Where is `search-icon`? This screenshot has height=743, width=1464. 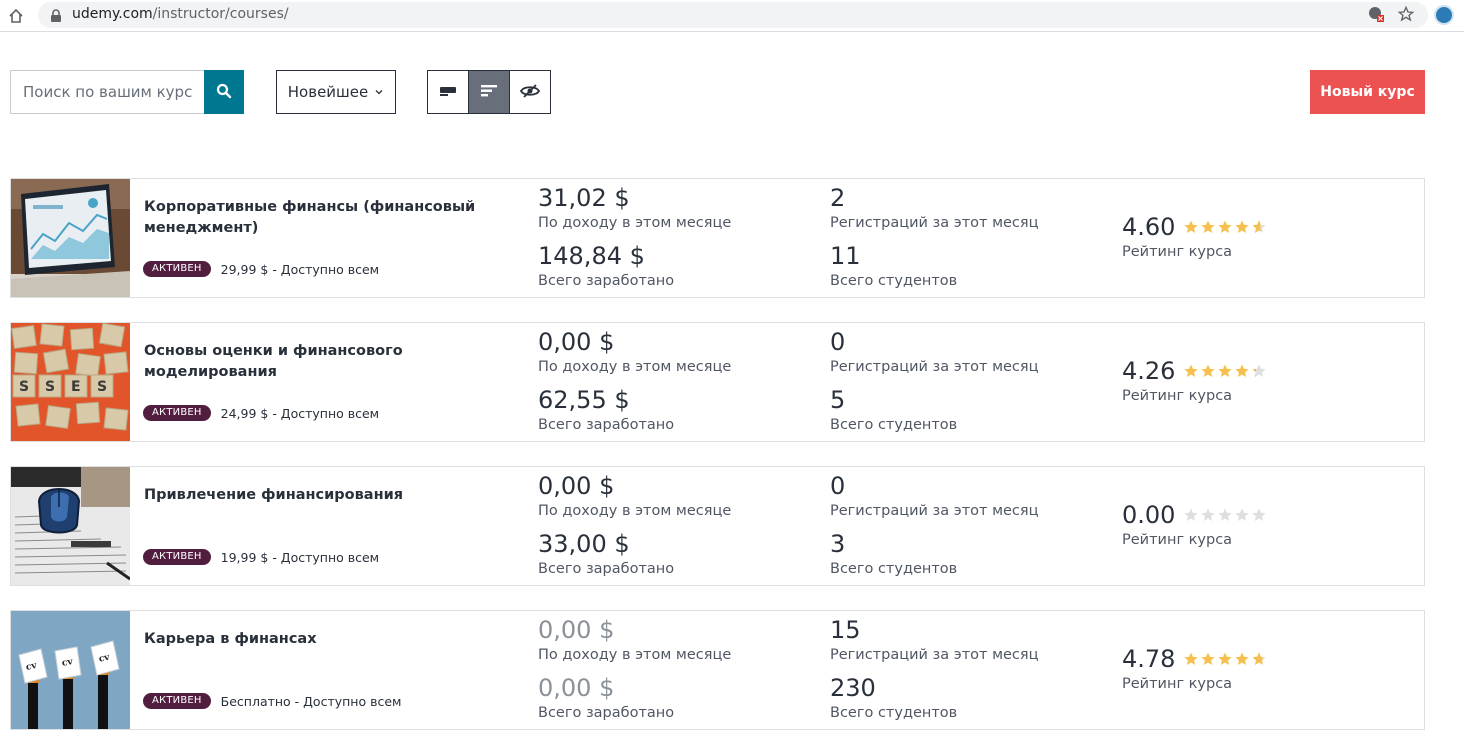
search-icon is located at coordinates (224, 92).